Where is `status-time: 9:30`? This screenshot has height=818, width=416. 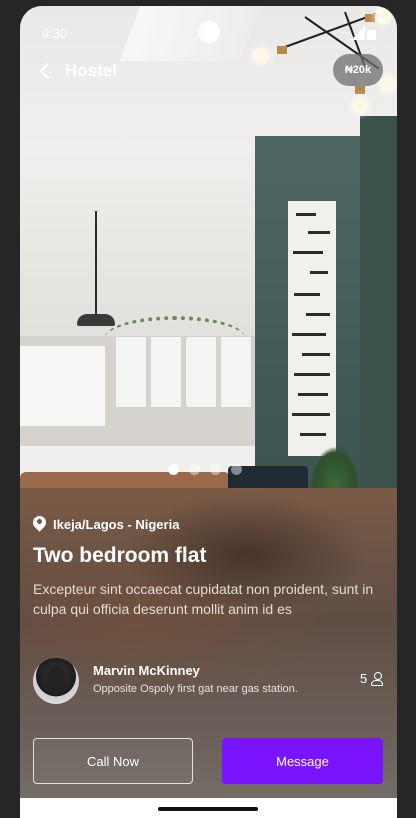
status-time: 9:30 is located at coordinates (55, 33).